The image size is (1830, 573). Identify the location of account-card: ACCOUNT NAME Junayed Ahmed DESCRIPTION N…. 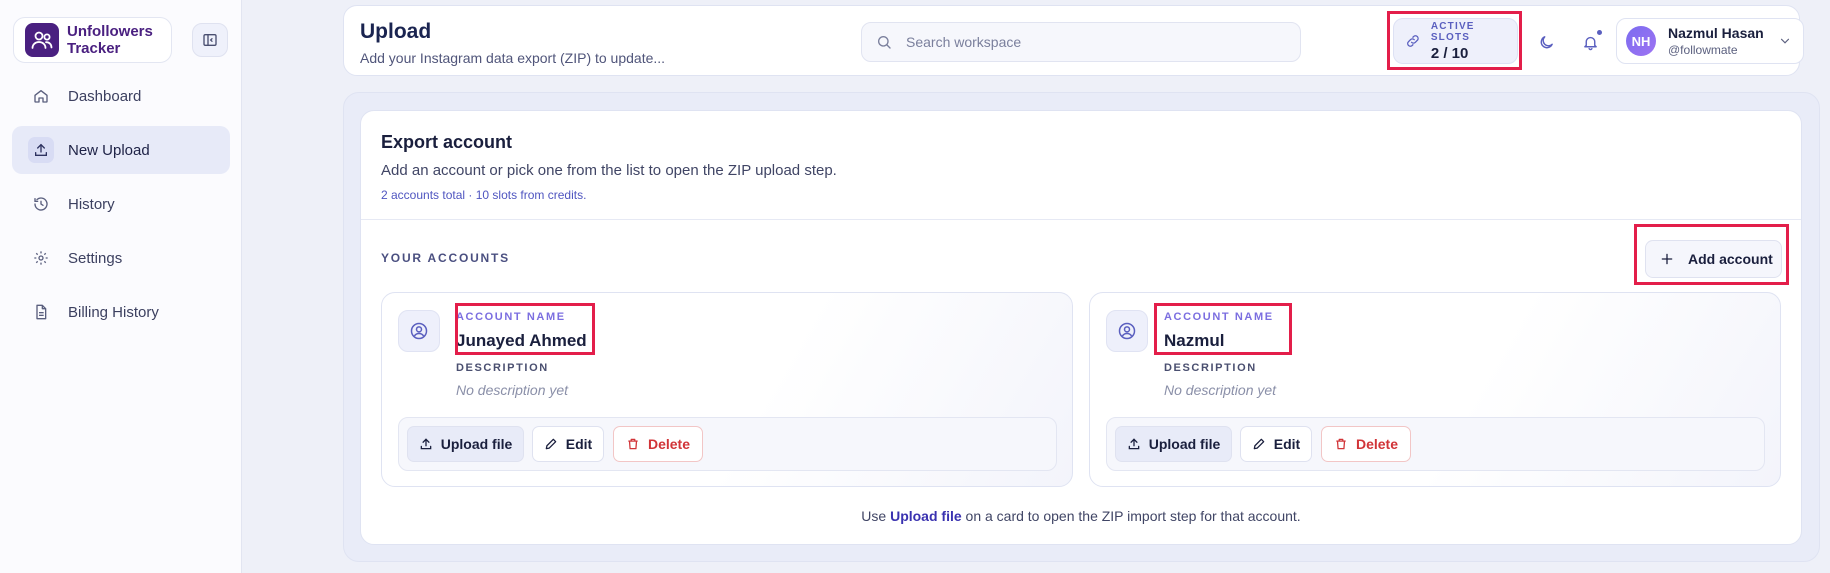
(727, 389).